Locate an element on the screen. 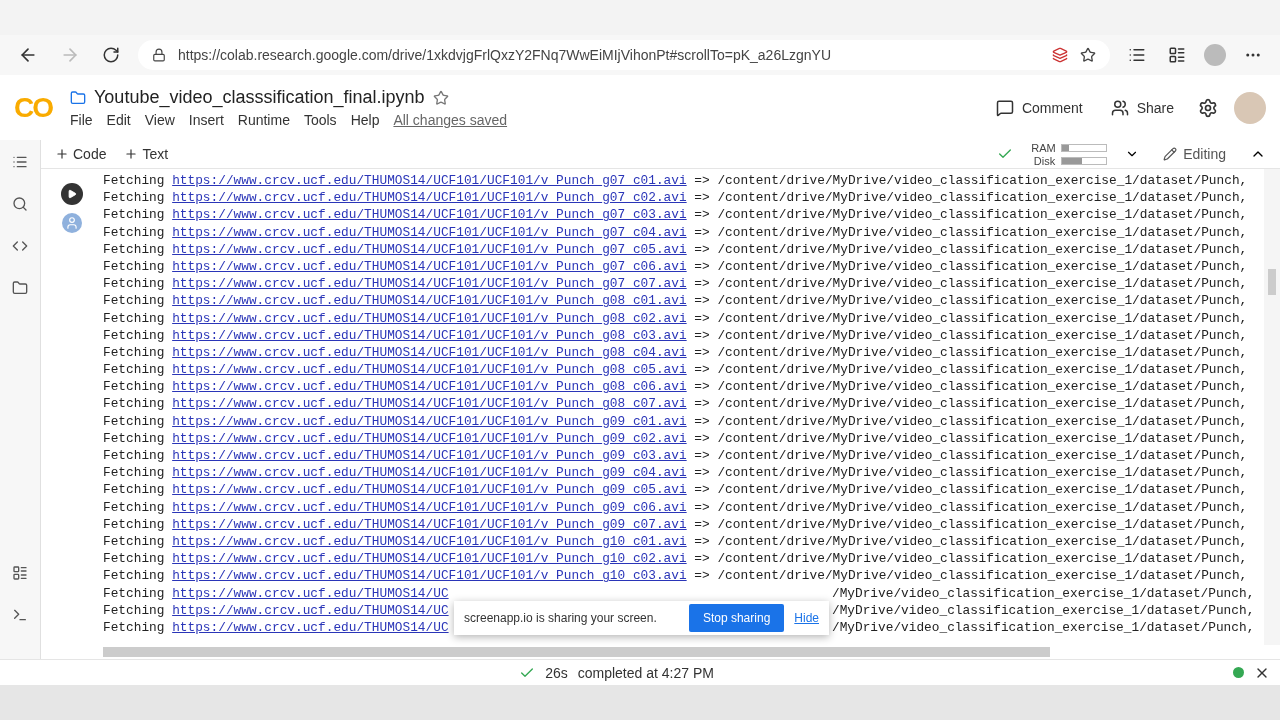  url-link: https://www.crcv.ucf.edu/THUMOS14/UCF101/UCF101/v_Punch_g08_c03.avi is located at coordinates (429, 335).